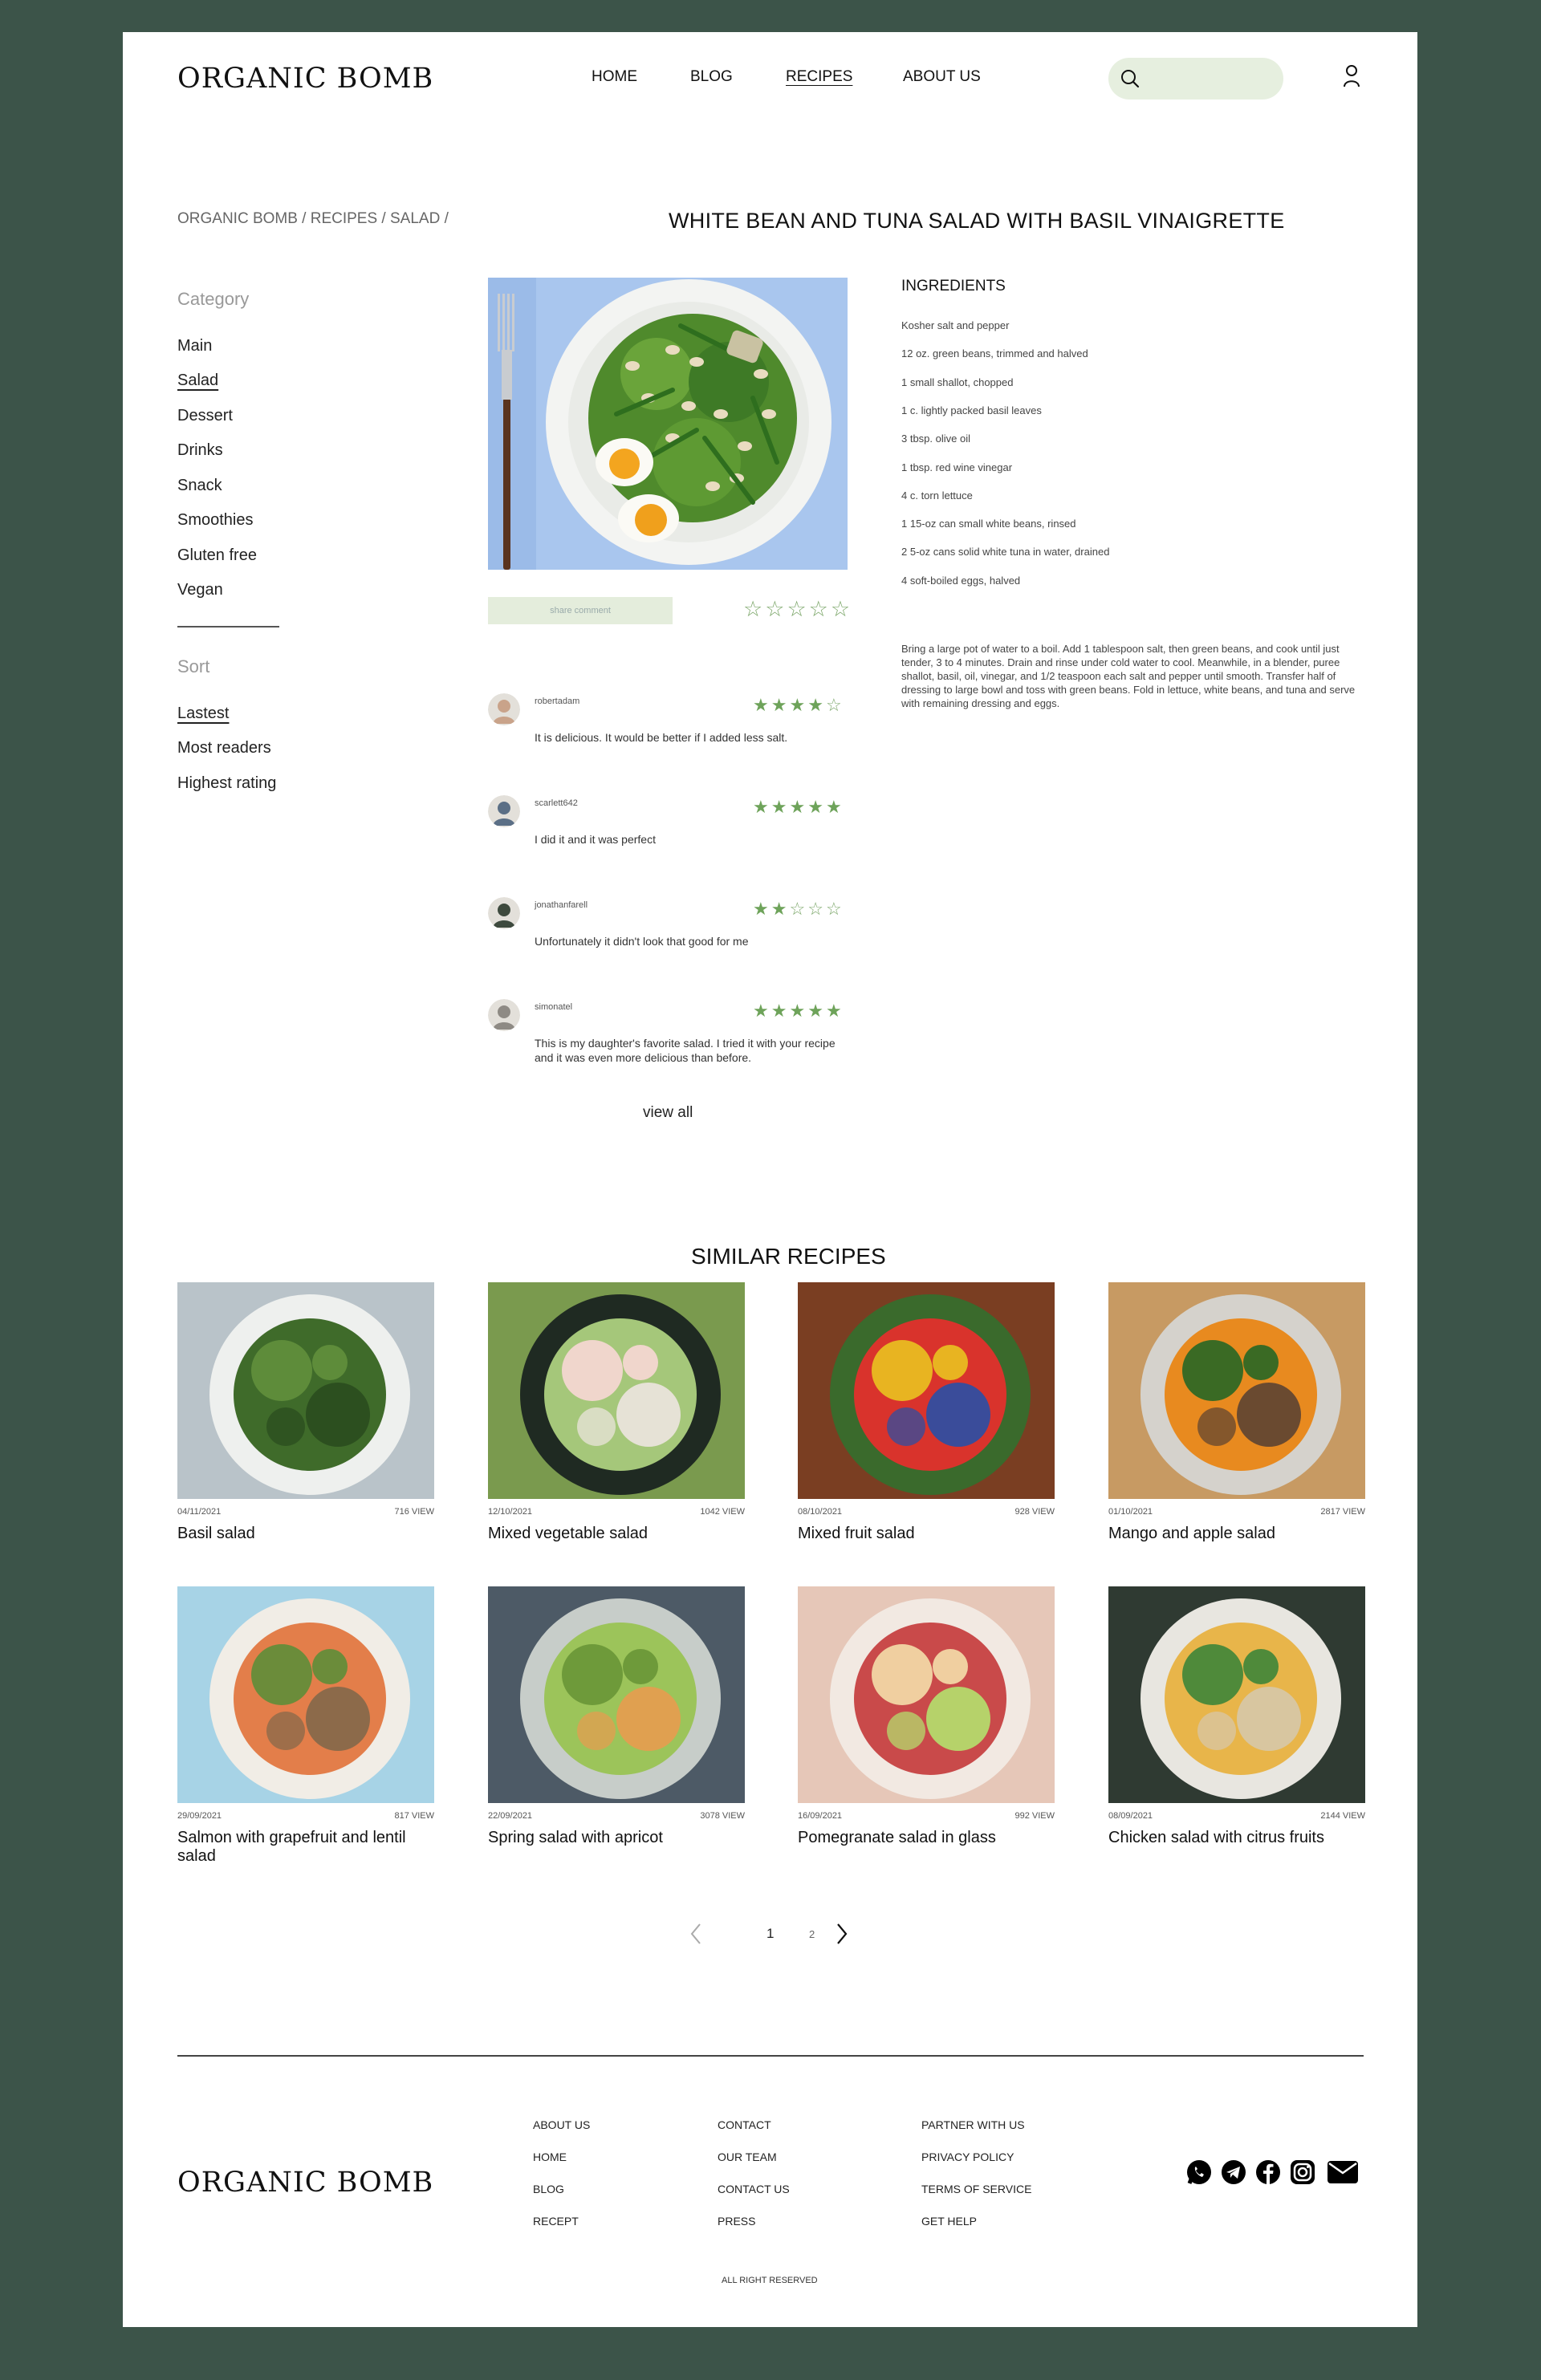 The width and height of the screenshot is (1541, 2380). Describe the element at coordinates (1343, 2172) in the screenshot. I see `mail-icon` at that location.